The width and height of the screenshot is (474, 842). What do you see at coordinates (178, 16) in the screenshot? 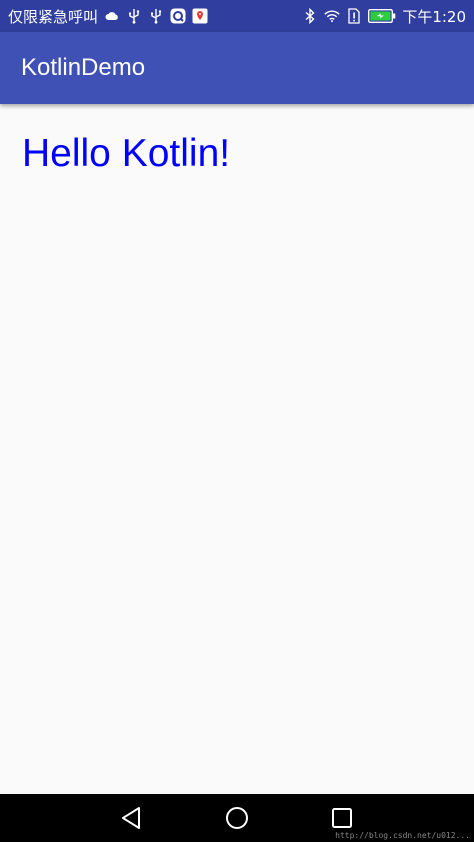
I see `q-app-icon` at bounding box center [178, 16].